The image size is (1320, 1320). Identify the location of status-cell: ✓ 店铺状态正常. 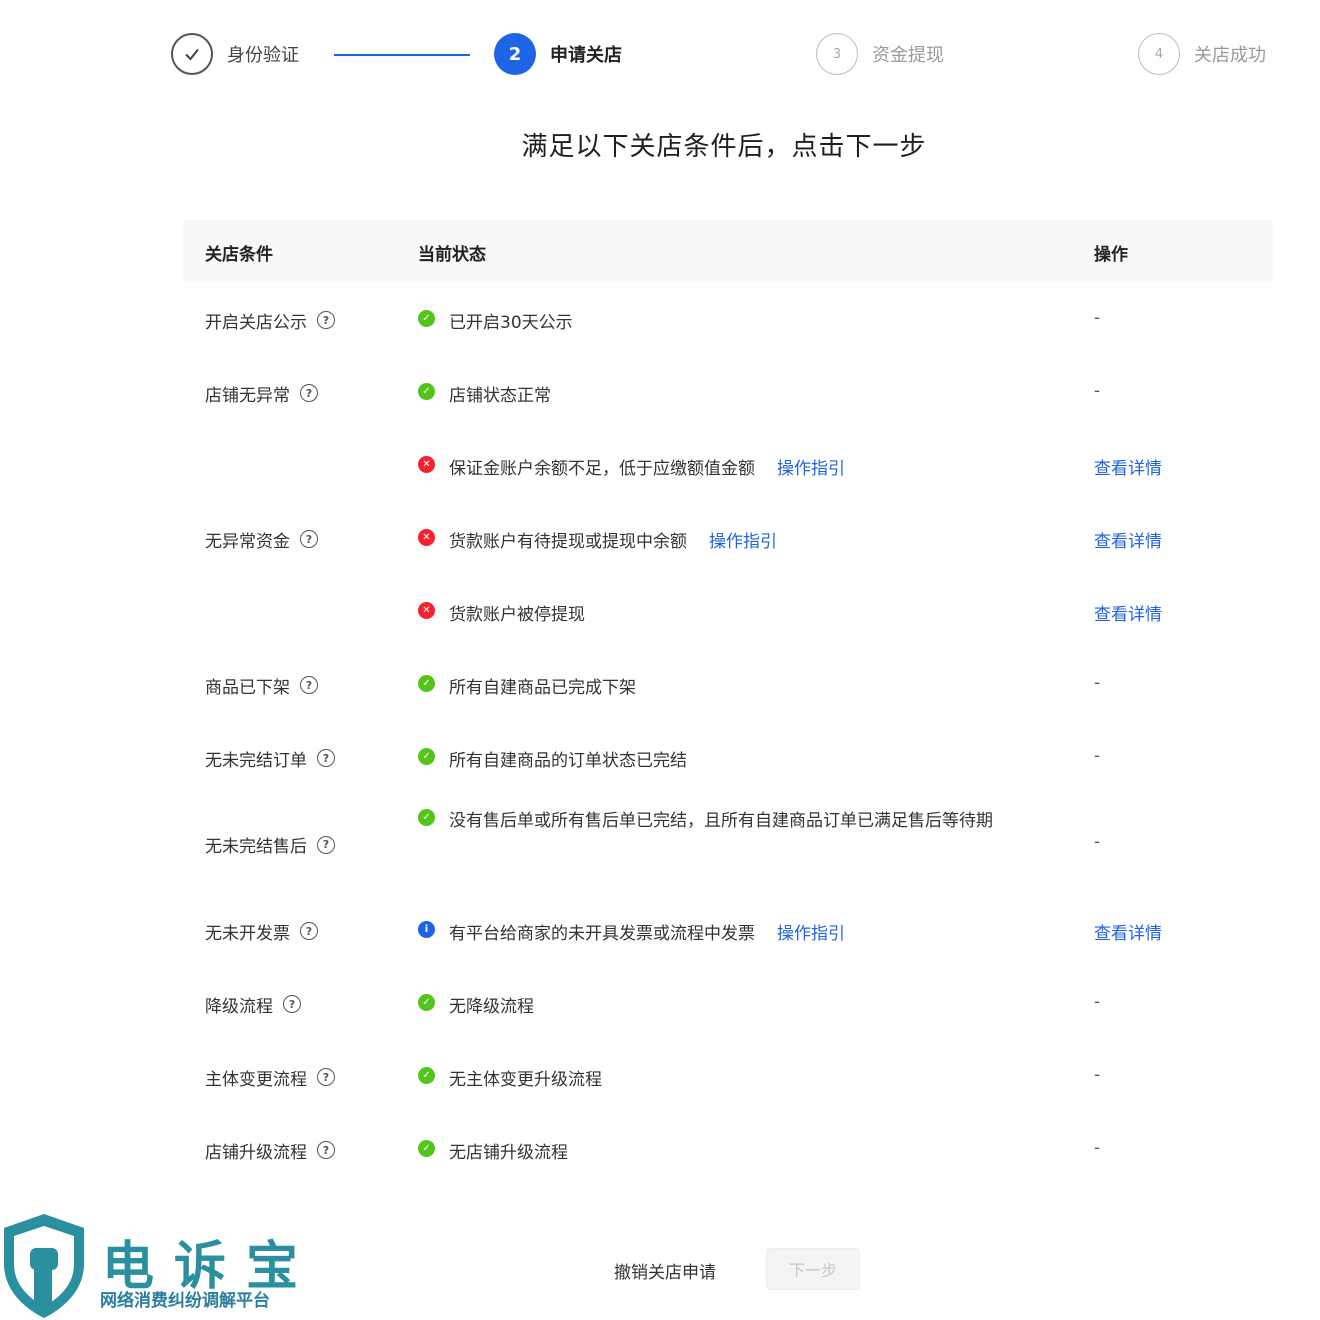
(484, 393).